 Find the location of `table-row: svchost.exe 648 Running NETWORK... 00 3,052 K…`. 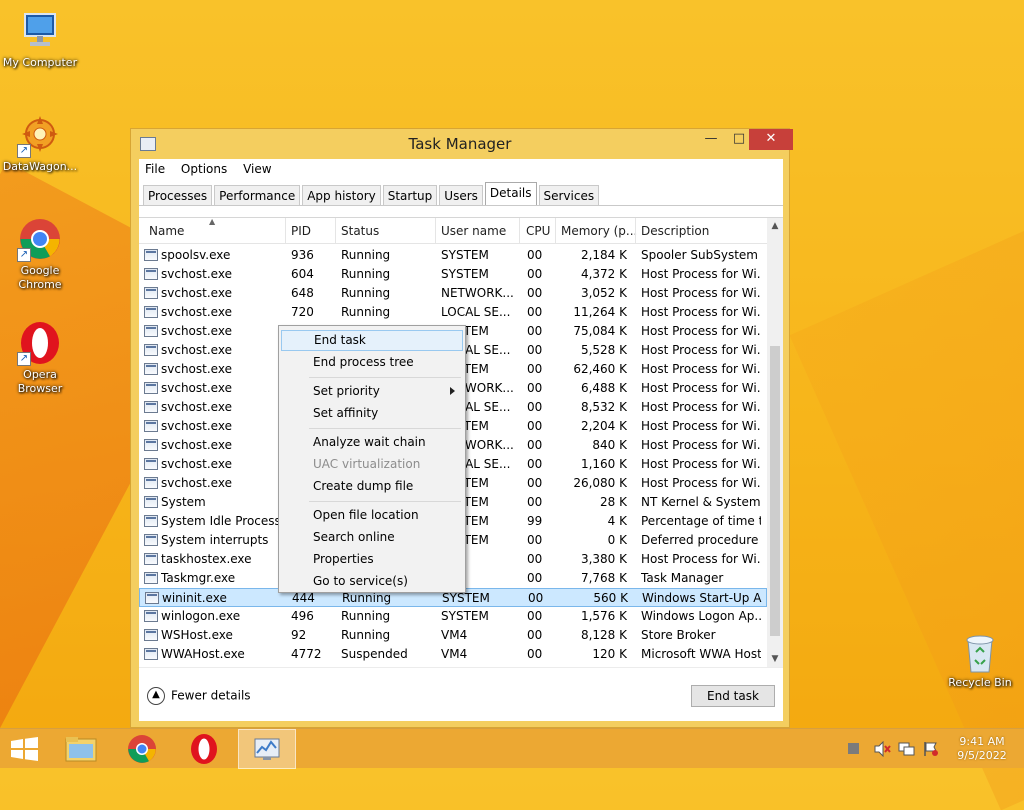

table-row: svchost.exe 648 Running NETWORK... 00 3,052 K… is located at coordinates (453, 293).